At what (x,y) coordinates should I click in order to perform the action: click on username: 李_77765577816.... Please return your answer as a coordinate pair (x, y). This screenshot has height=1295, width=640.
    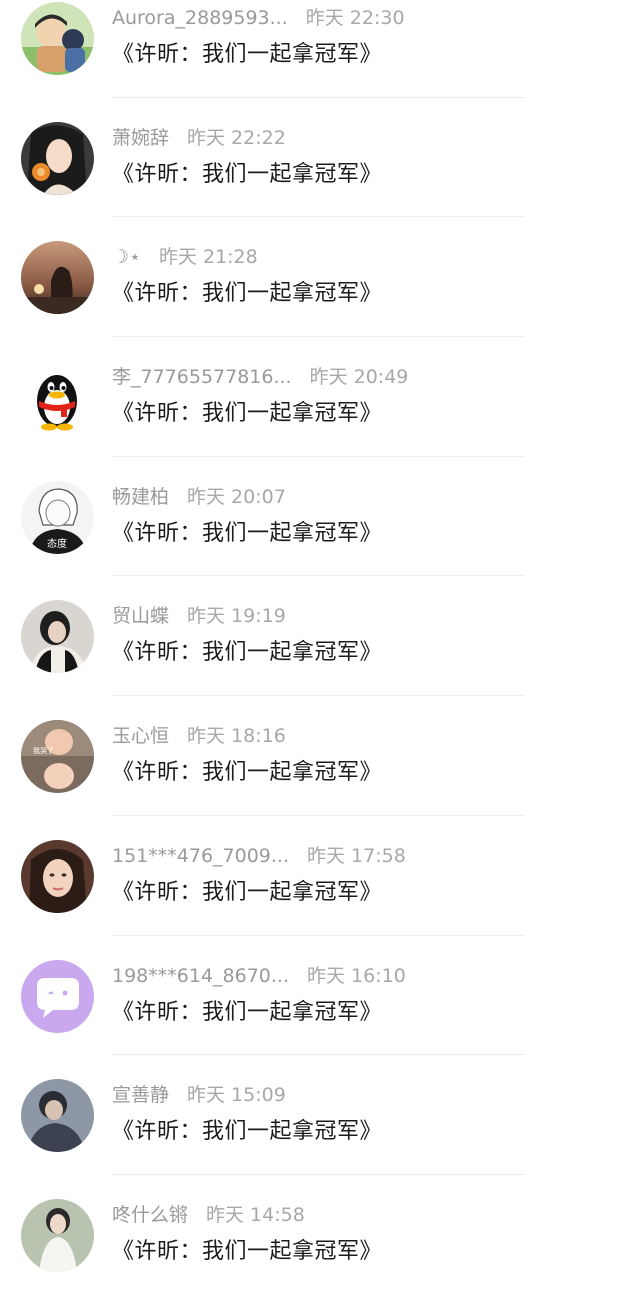
    Looking at the image, I should click on (202, 377).